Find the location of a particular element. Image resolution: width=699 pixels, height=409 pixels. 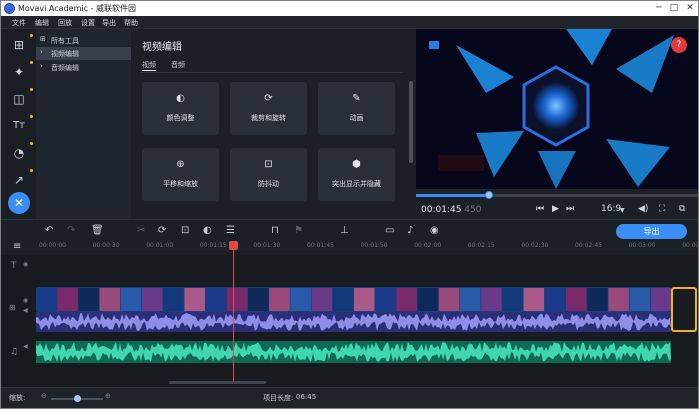

ruler-tick: 00:01:50 is located at coordinates (374, 245).